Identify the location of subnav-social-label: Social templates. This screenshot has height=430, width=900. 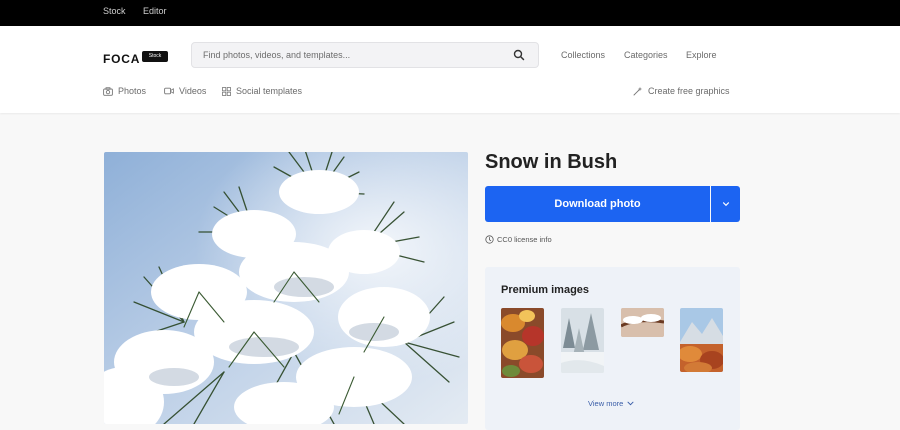
(269, 91).